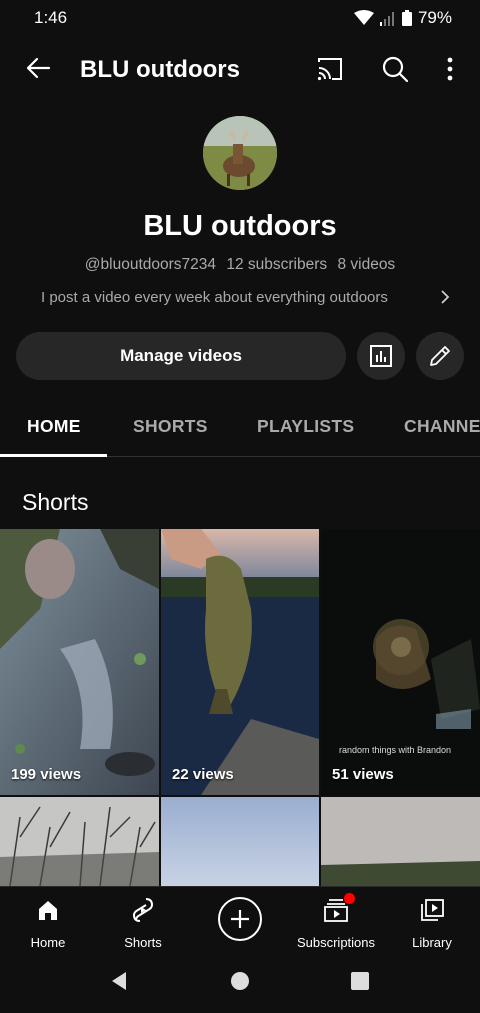  What do you see at coordinates (432, 942) in the screenshot?
I see `nav-library-label: Library` at bounding box center [432, 942].